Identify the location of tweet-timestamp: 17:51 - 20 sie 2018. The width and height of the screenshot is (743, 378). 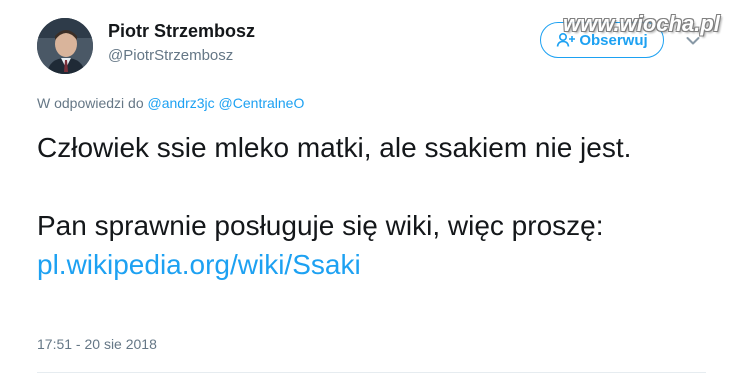
(97, 344).